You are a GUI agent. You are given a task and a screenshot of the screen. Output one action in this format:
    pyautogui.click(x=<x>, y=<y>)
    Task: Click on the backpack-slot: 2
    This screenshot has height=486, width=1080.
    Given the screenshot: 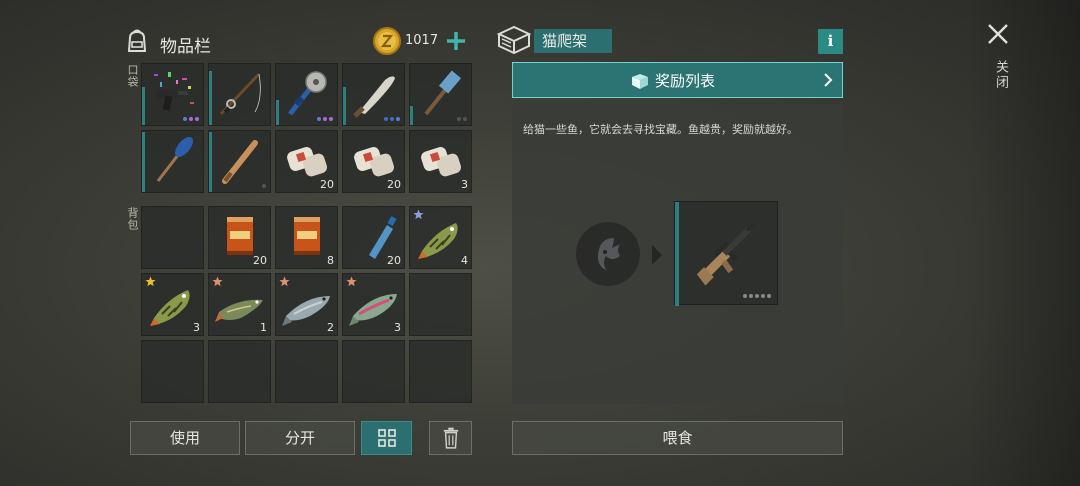 What is the action you would take?
    pyautogui.click(x=306, y=304)
    